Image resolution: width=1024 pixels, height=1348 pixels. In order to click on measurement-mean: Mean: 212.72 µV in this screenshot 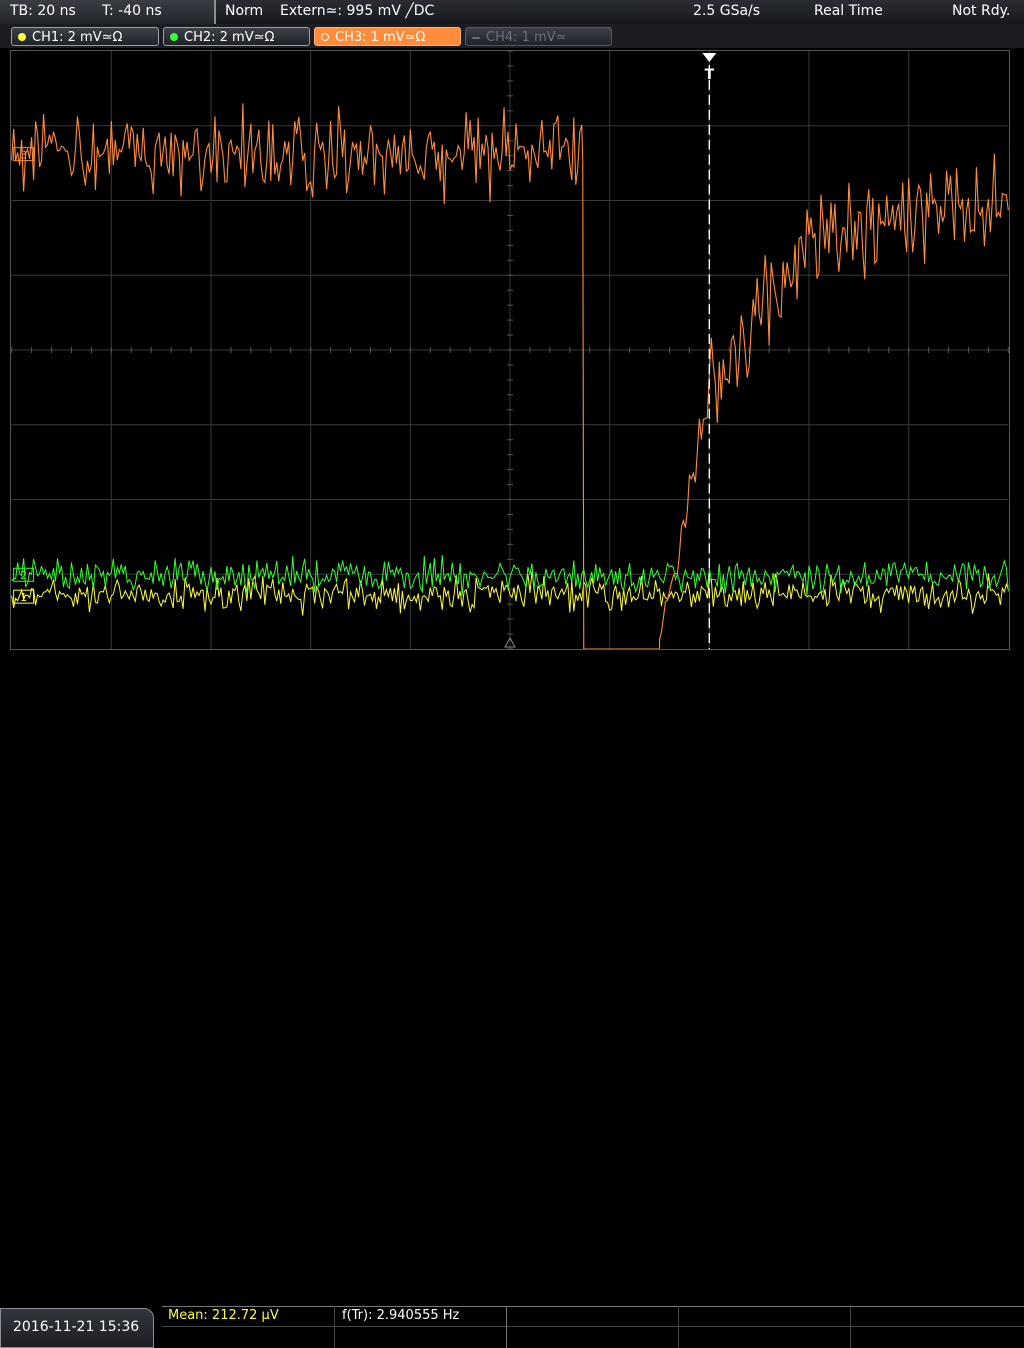, I will do `click(223, 1315)`.